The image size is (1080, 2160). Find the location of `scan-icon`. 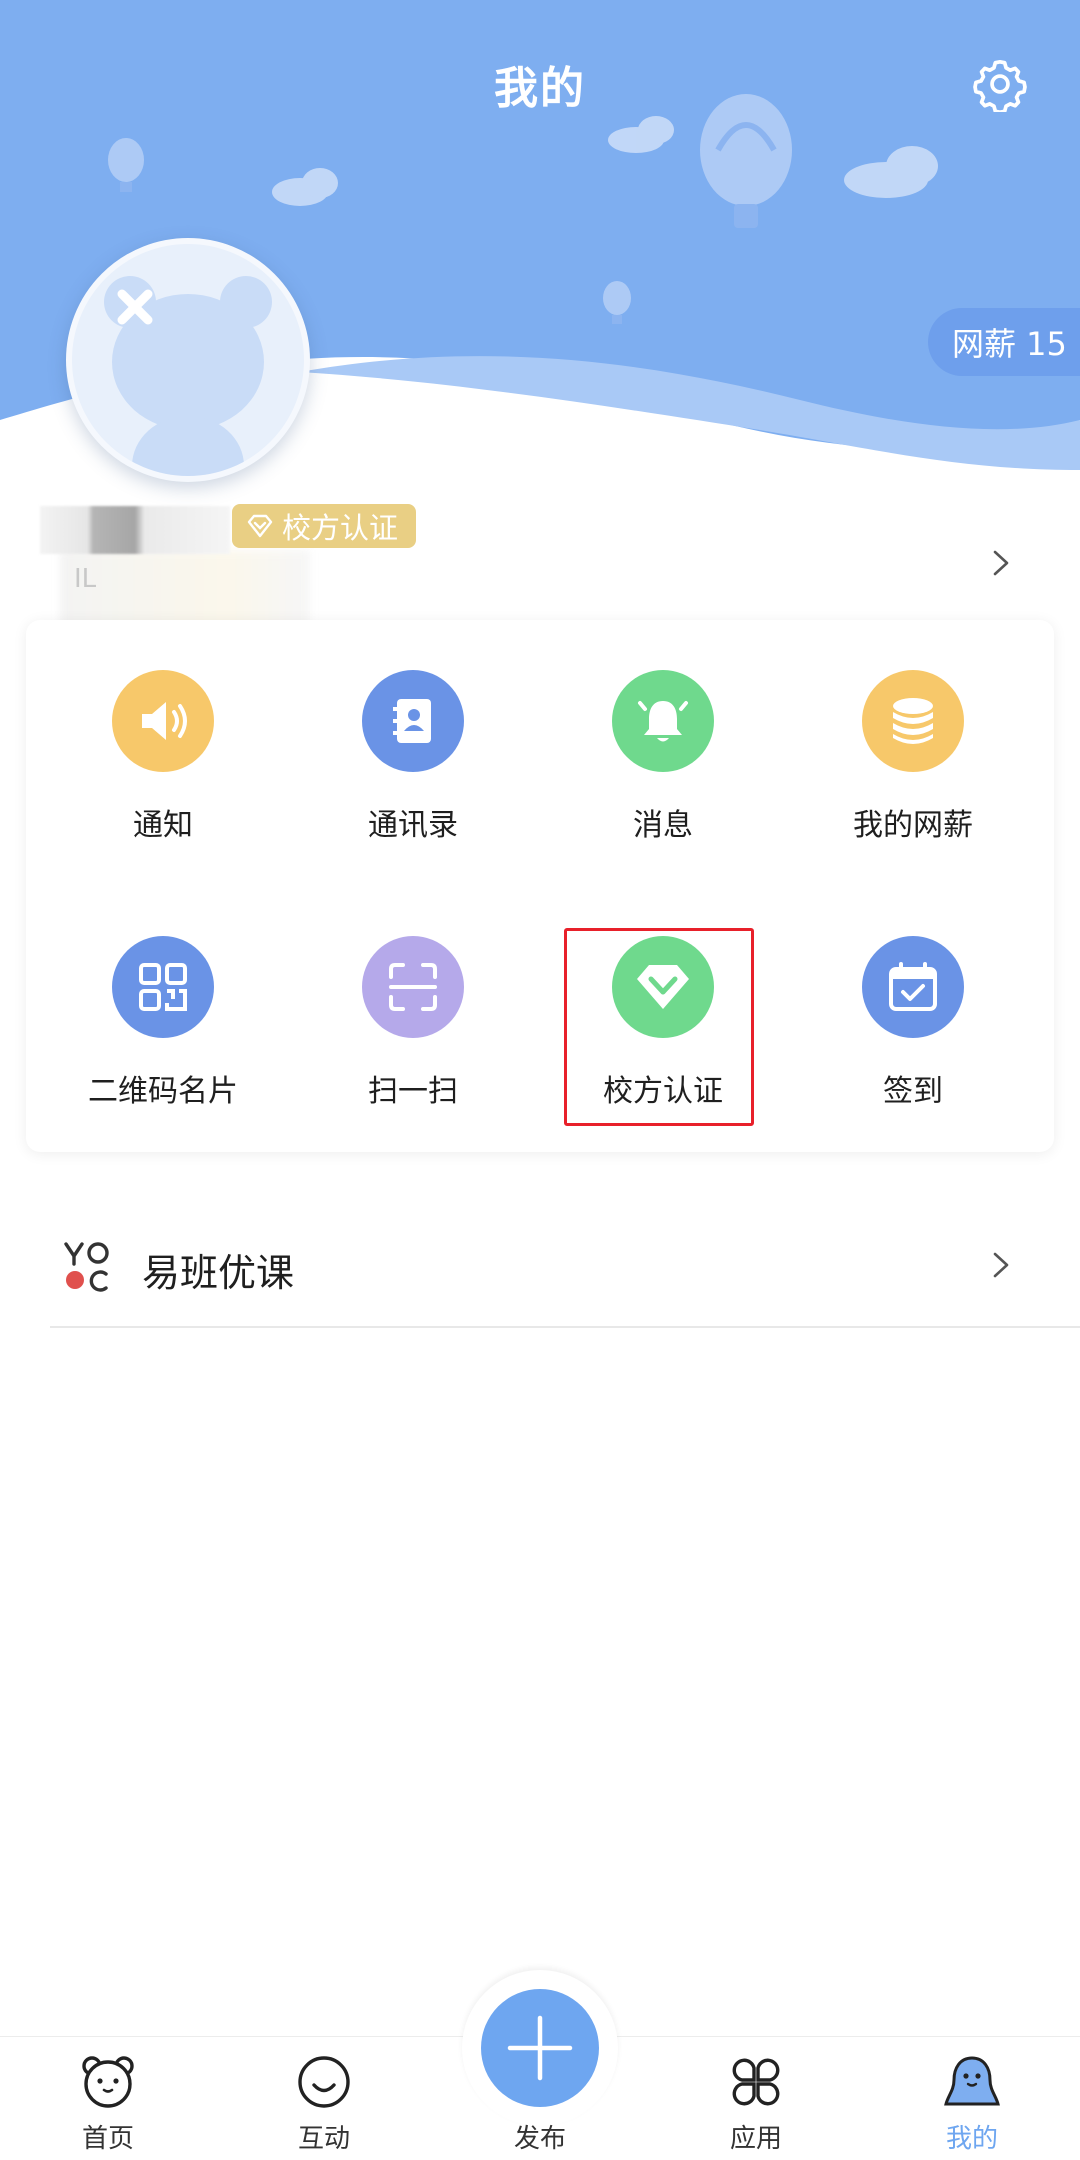

scan-icon is located at coordinates (413, 987).